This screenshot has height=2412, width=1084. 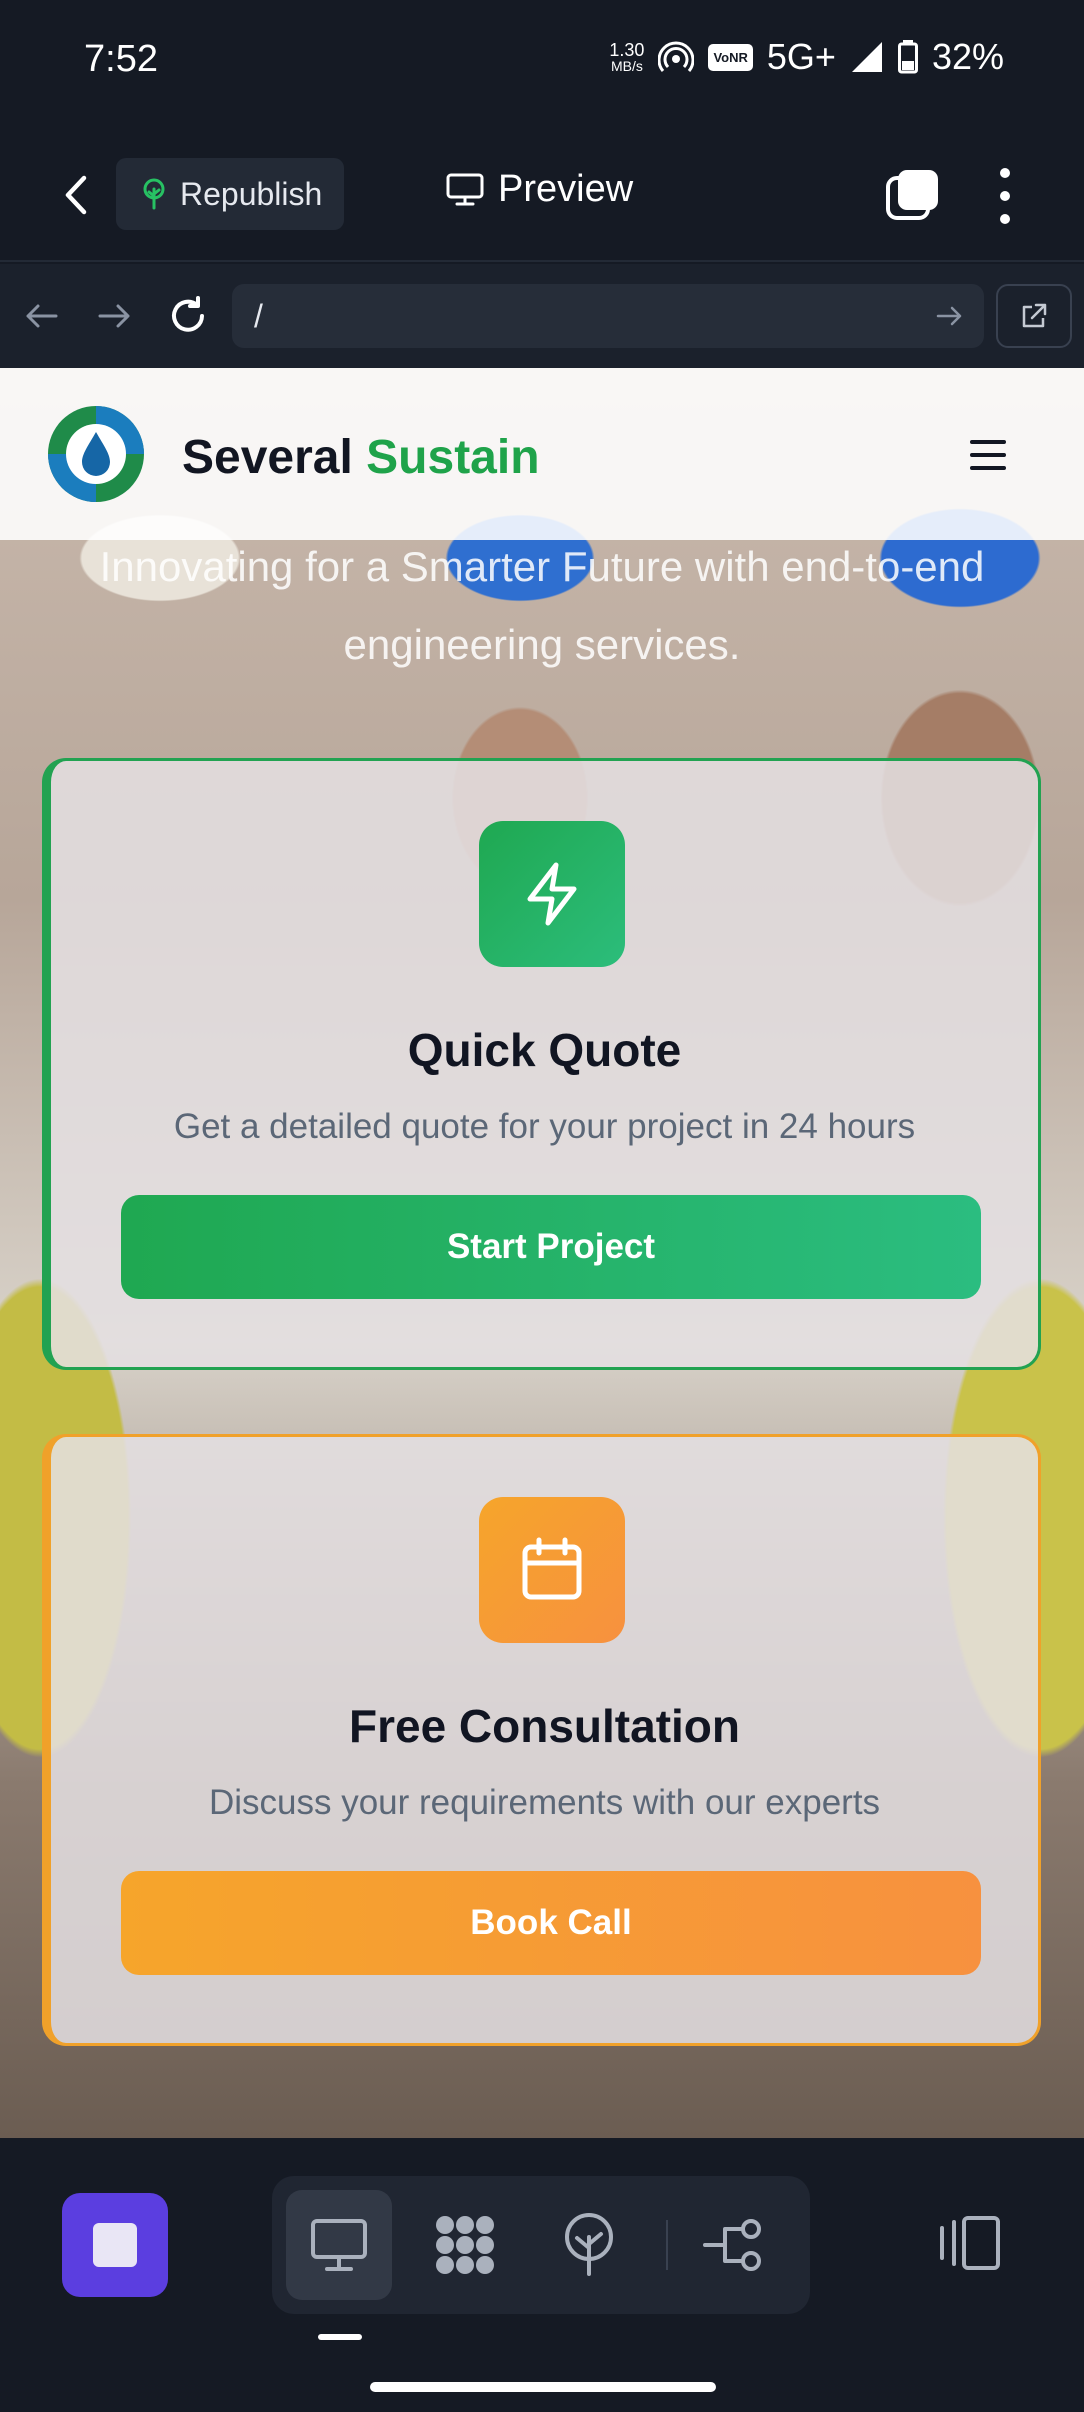 I want to click on lightning-icon, so click(x=552, y=894).